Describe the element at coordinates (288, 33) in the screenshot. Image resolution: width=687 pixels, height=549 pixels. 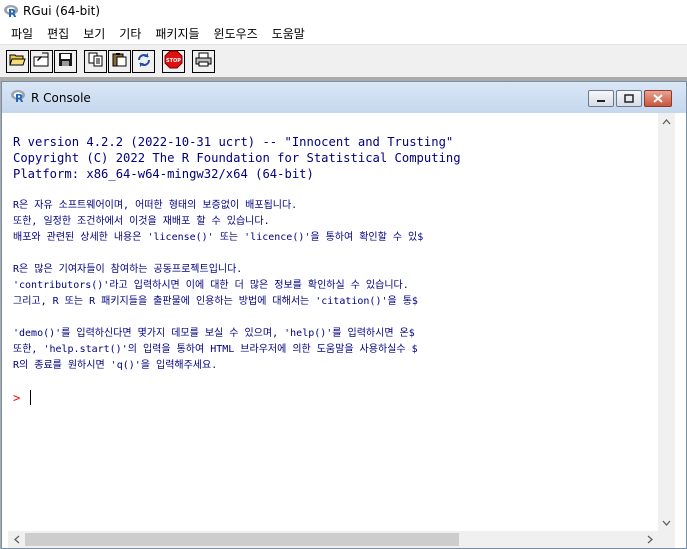
I see `menu-help: 도움말` at that location.